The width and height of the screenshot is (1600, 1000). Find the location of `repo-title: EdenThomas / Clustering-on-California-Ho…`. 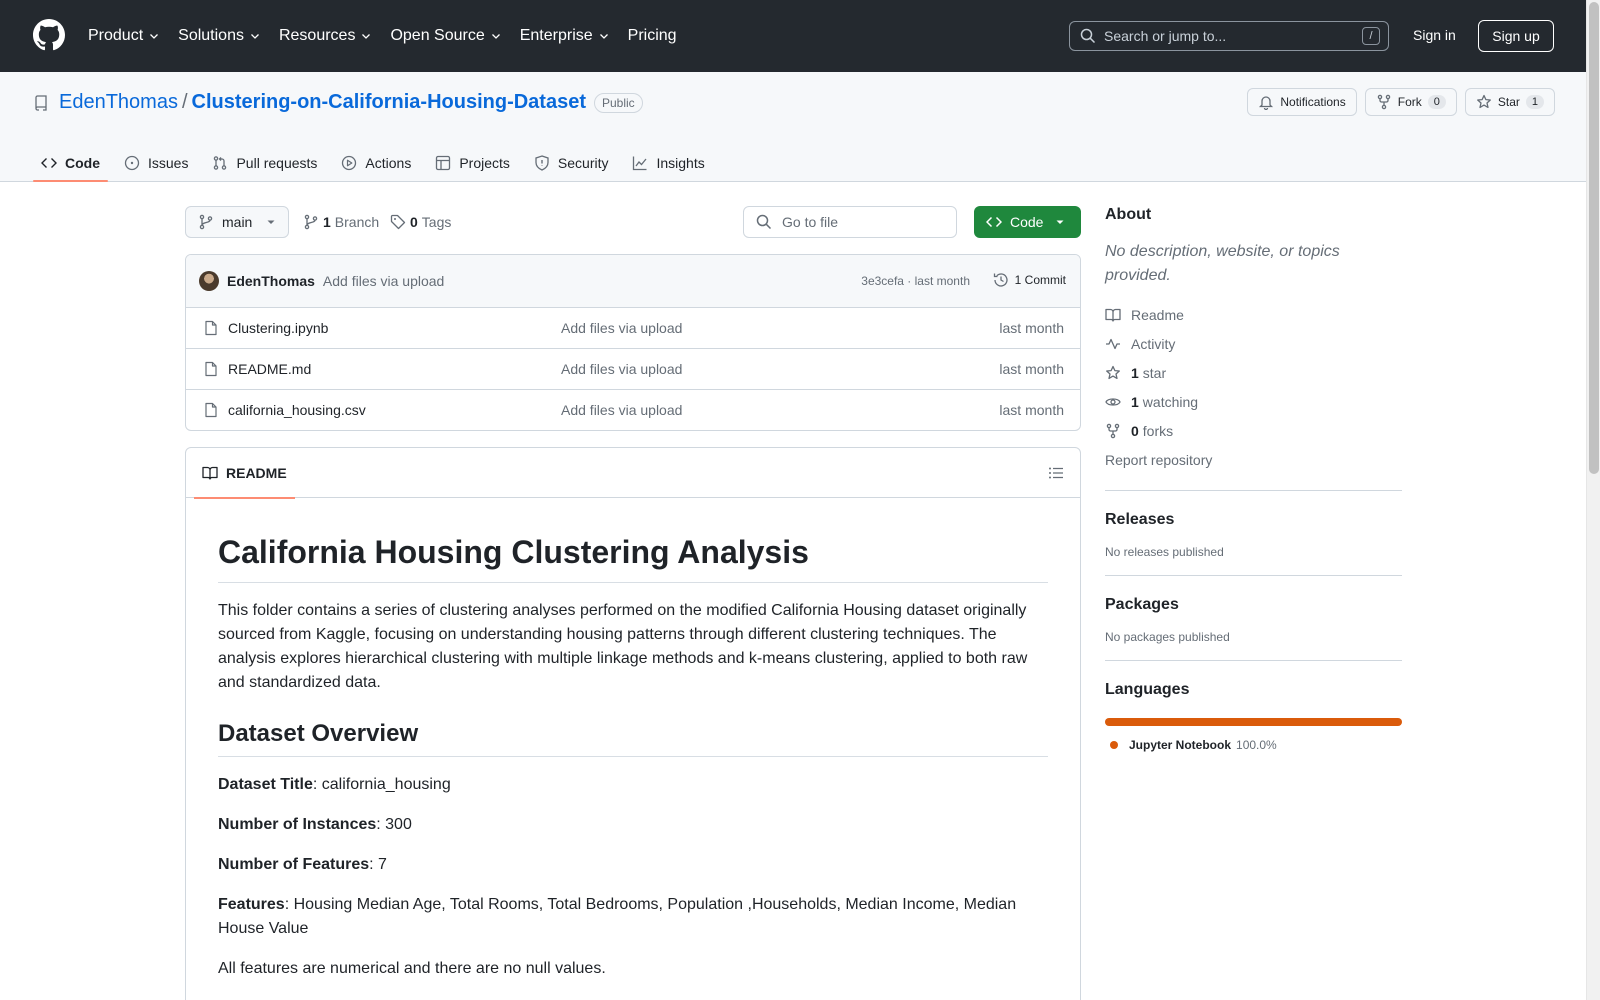

repo-title: EdenThomas / Clustering-on-California-Ho… is located at coordinates (338, 102).